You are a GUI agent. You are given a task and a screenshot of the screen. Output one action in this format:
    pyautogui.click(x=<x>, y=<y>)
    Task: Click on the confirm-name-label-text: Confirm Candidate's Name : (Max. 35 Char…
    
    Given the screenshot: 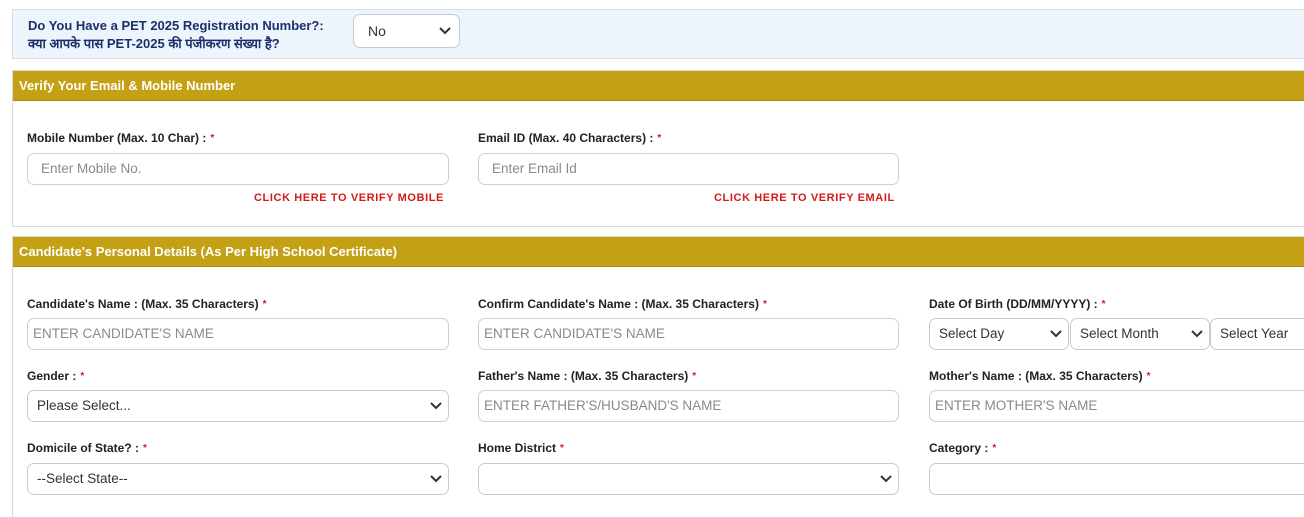 What is the action you would take?
    pyautogui.click(x=618, y=304)
    